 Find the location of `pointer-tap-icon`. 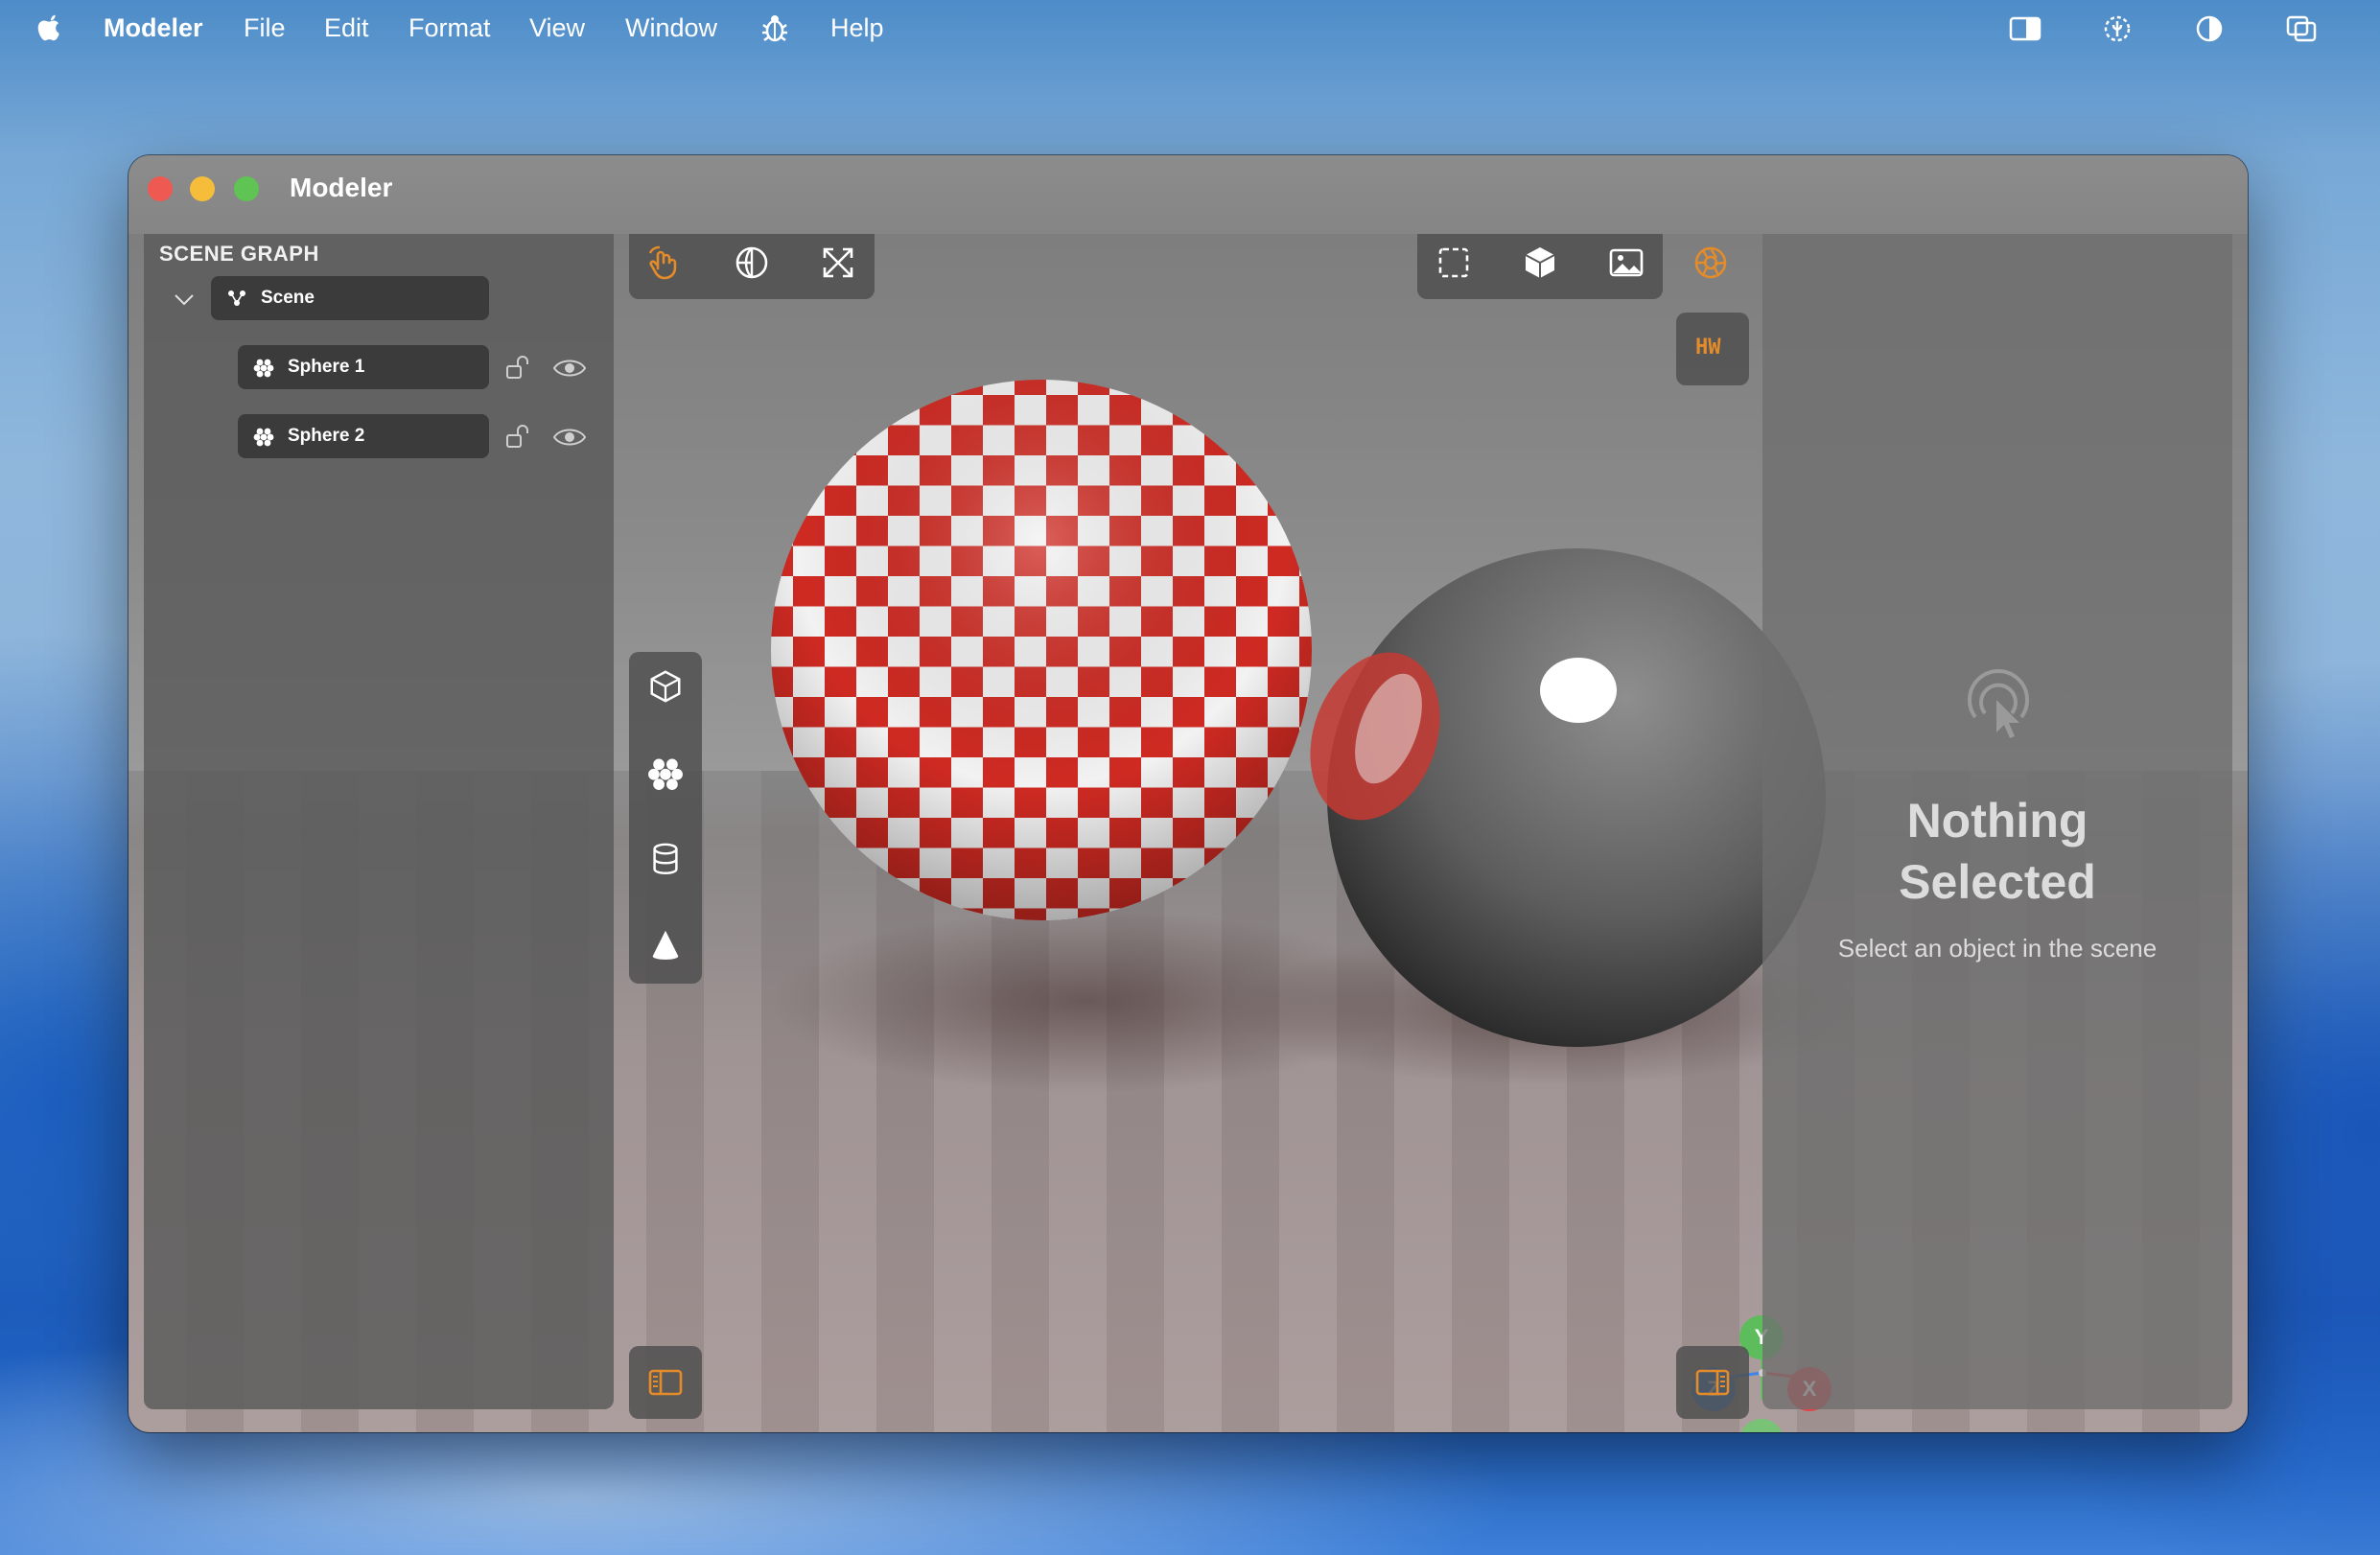

pointer-tap-icon is located at coordinates (1998, 703).